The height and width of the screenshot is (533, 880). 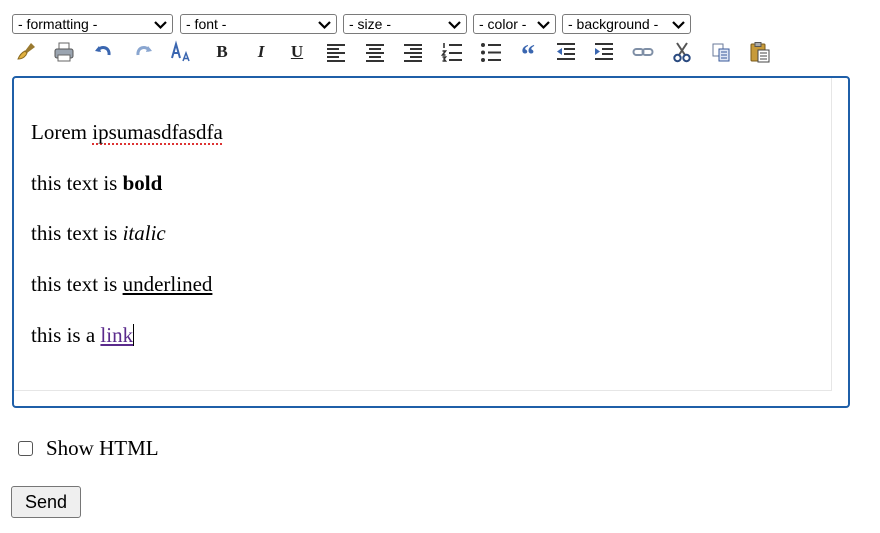 I want to click on align-right-icon, so click(x=413, y=53).